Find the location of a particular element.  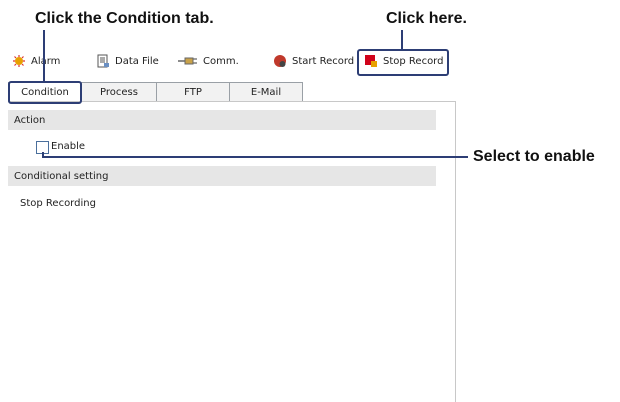

enable-label: Enable is located at coordinates (68, 146).